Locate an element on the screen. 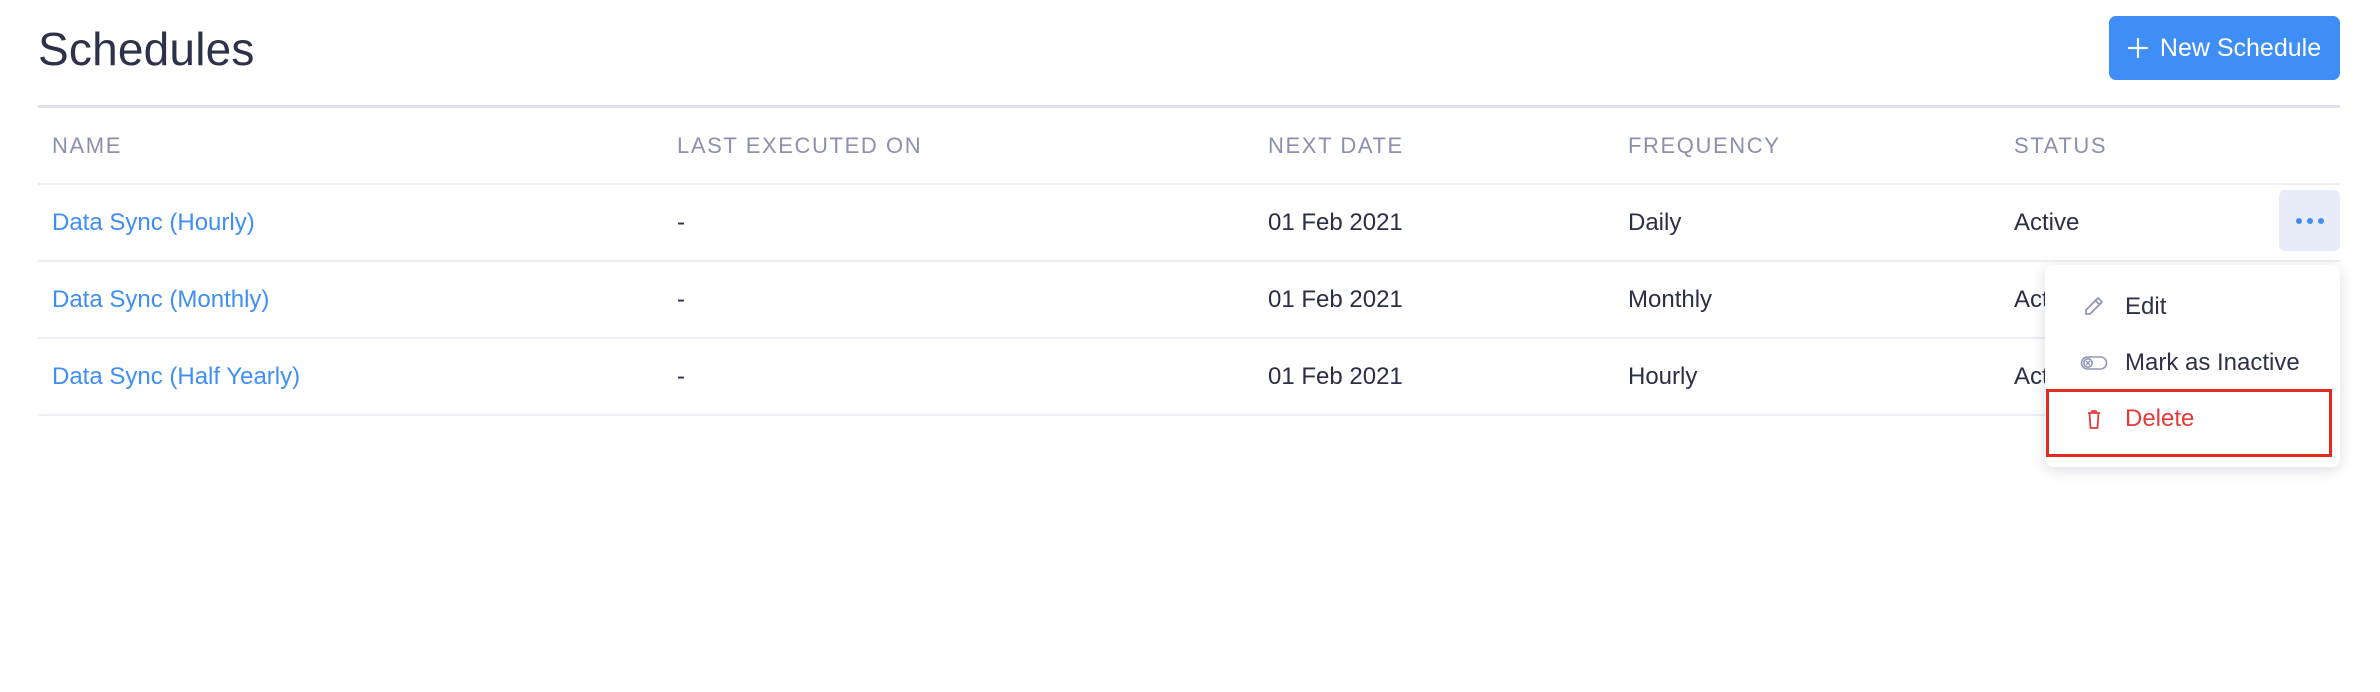  menu-item-mark-inactive: Mark as Inactive is located at coordinates (2192, 363).